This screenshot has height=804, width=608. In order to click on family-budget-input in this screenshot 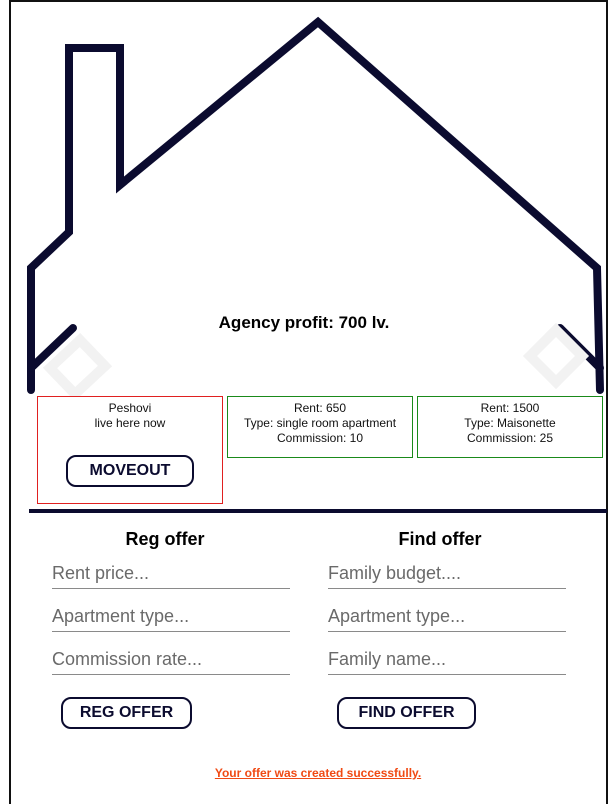, I will do `click(447, 574)`.